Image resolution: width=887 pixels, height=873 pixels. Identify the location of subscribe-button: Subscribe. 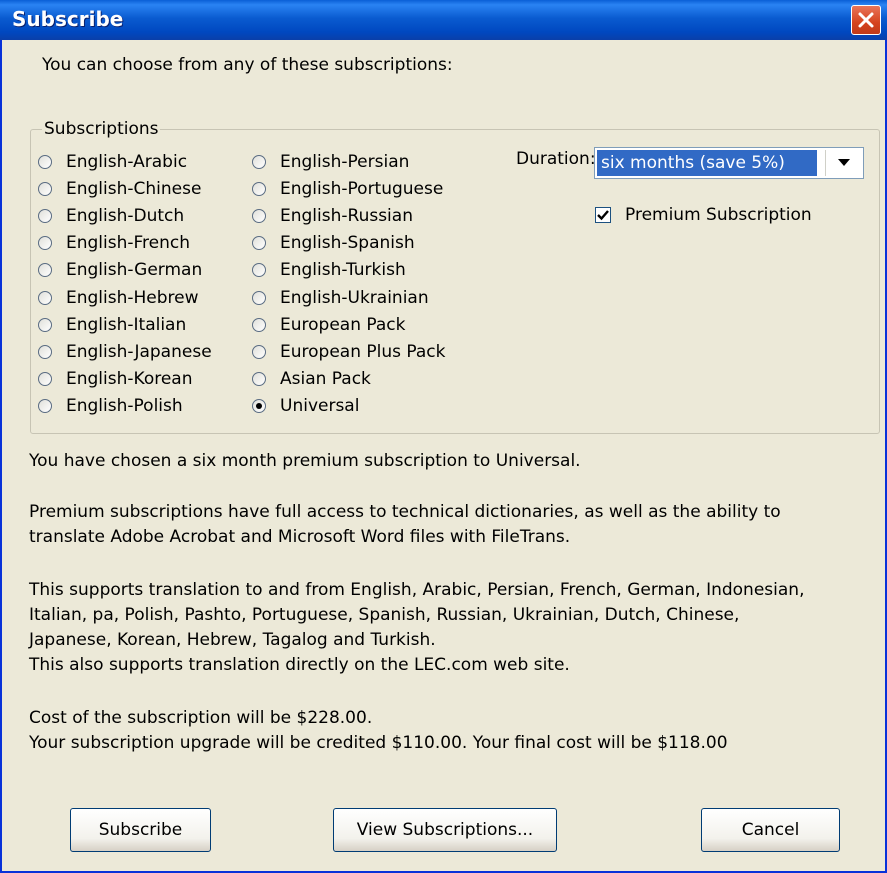
(140, 830).